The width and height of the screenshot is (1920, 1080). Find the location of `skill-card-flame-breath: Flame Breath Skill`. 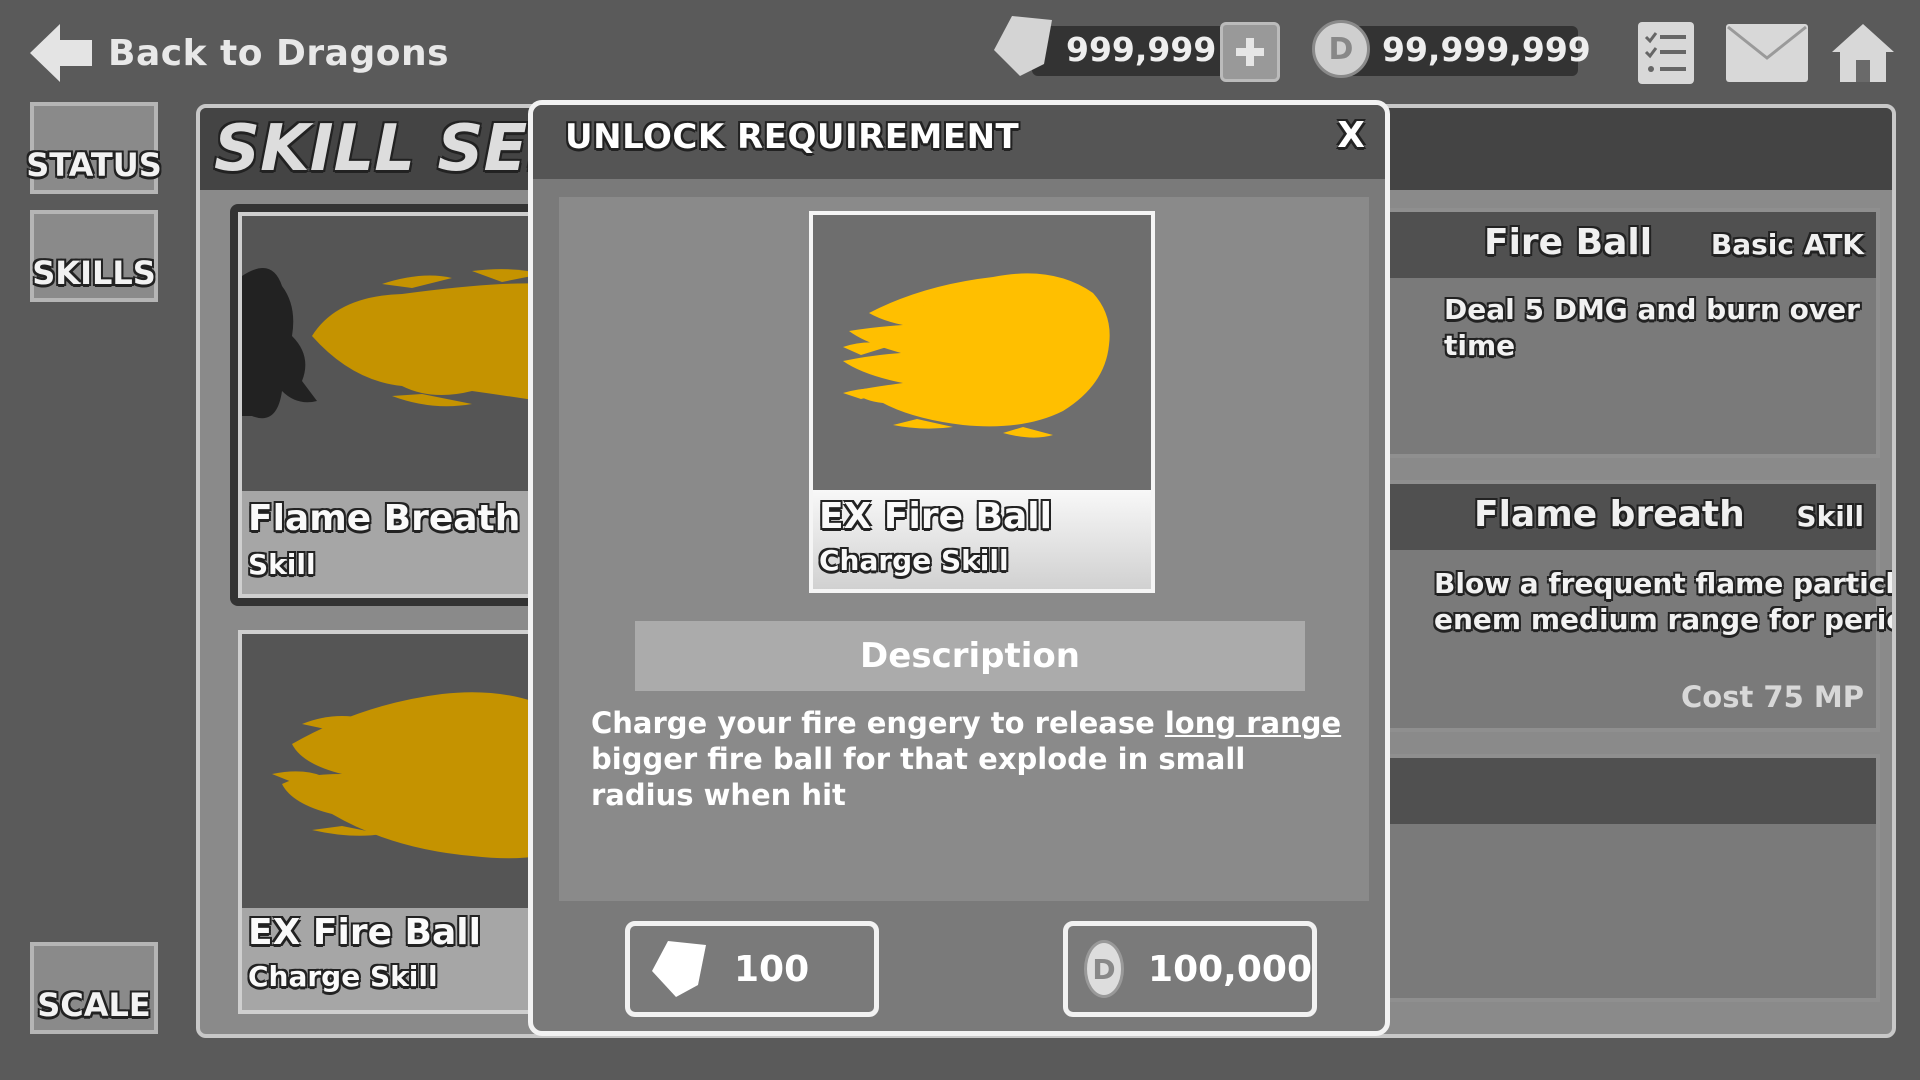

skill-card-flame-breath: Flame Breath Skill is located at coordinates (403, 405).